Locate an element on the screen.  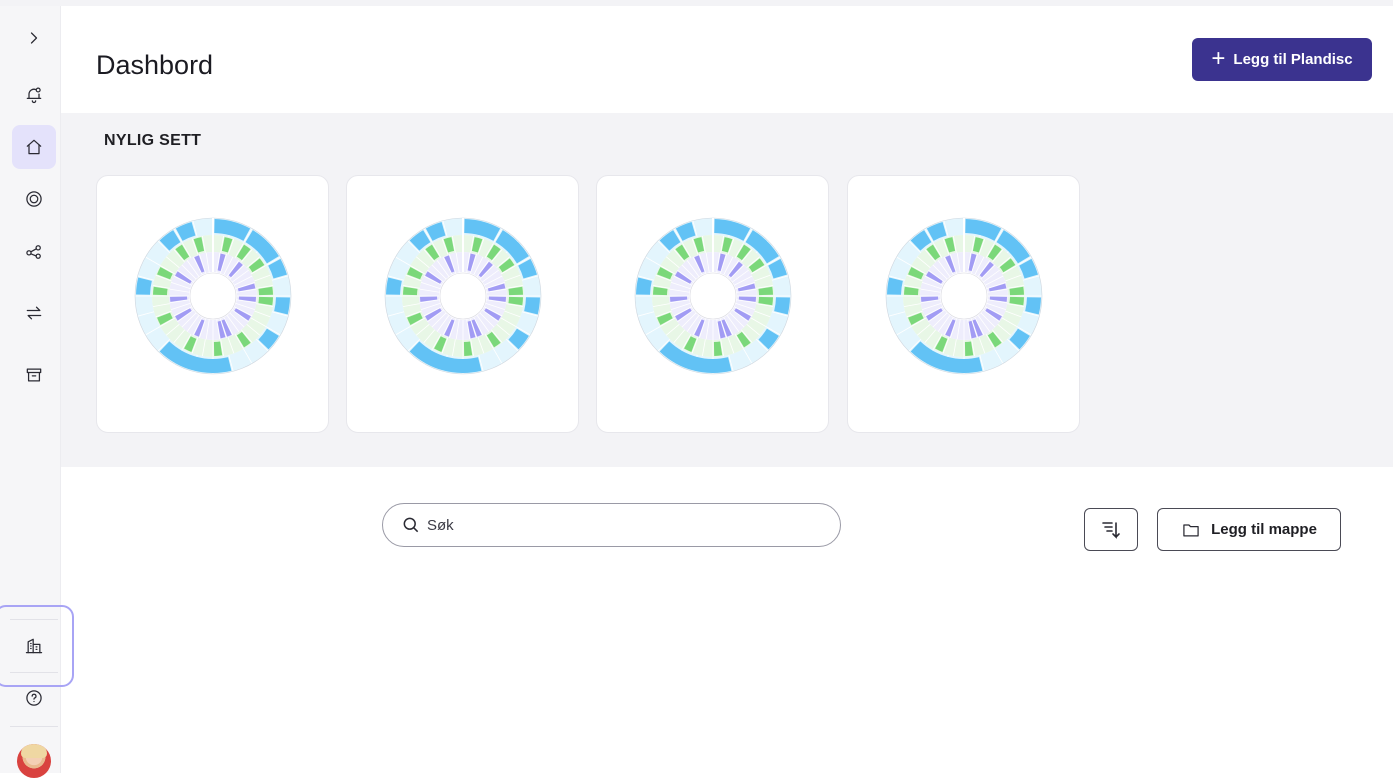
search-field is located at coordinates (611, 525).